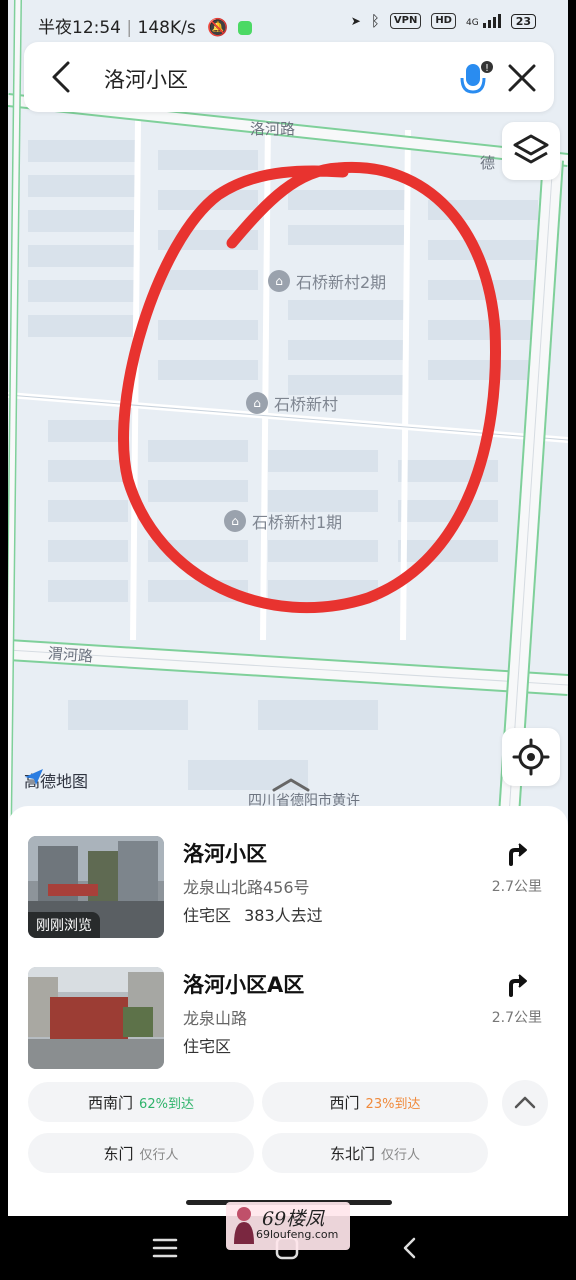  Describe the element at coordinates (341, 282) in the screenshot. I see `poi-label: 石桥新村2期` at that location.